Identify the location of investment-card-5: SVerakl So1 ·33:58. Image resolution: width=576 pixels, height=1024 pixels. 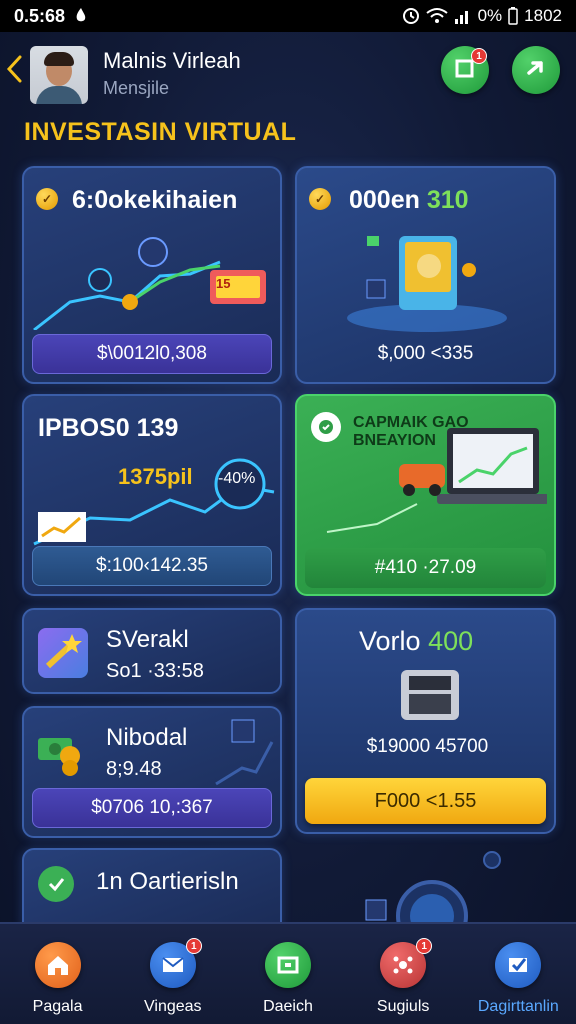
(152, 651).